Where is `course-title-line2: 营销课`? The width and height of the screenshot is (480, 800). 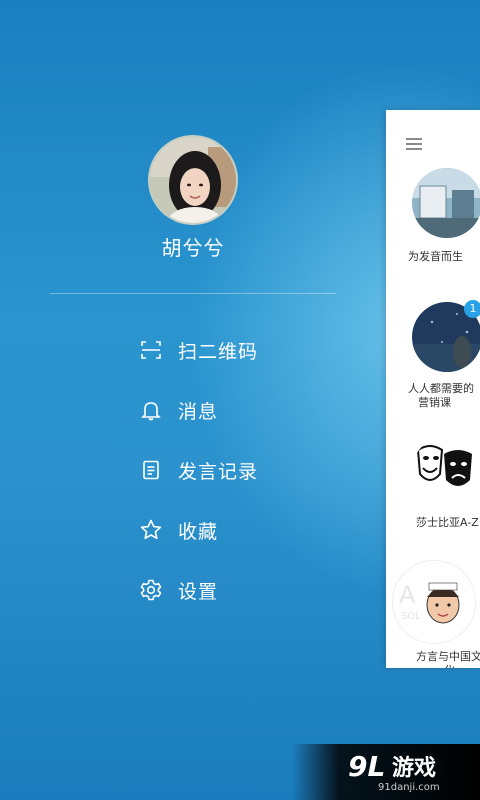
course-title-line2: 营销课 is located at coordinates (434, 402).